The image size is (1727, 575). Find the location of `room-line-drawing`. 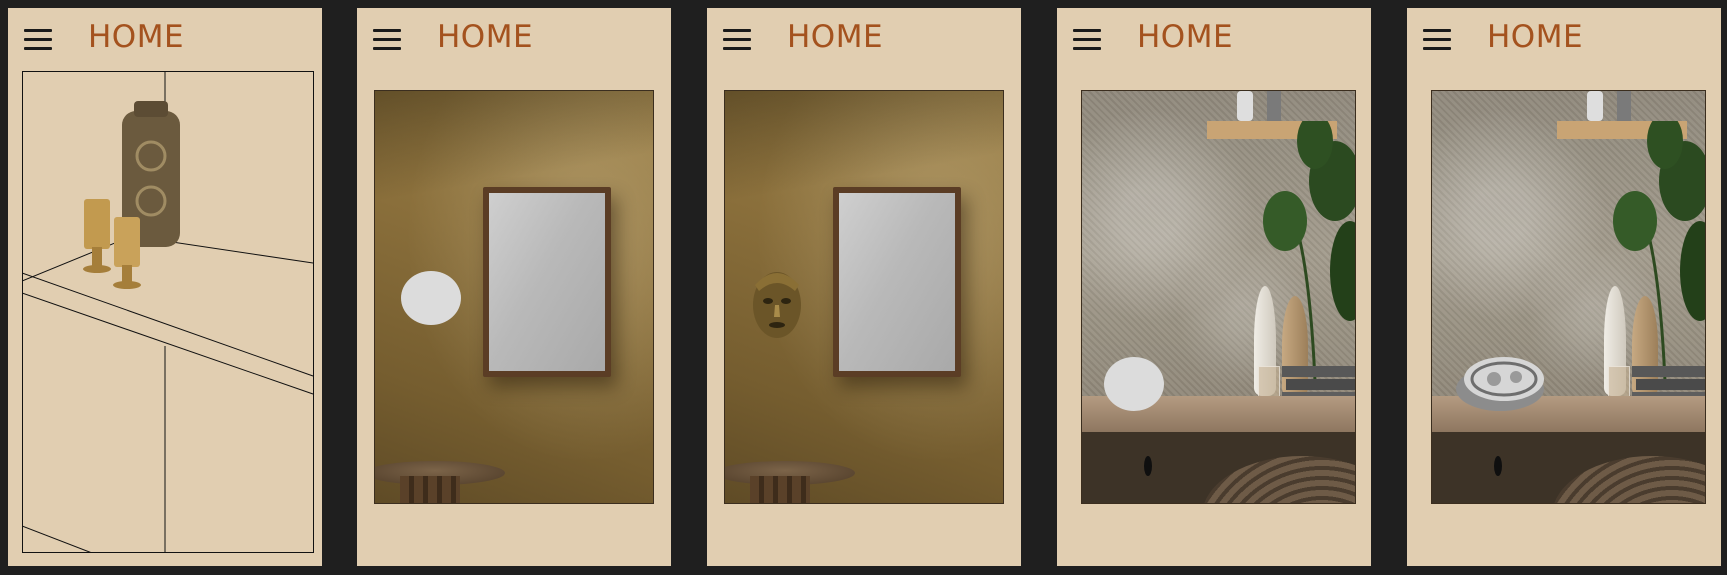

room-line-drawing is located at coordinates (168, 312).